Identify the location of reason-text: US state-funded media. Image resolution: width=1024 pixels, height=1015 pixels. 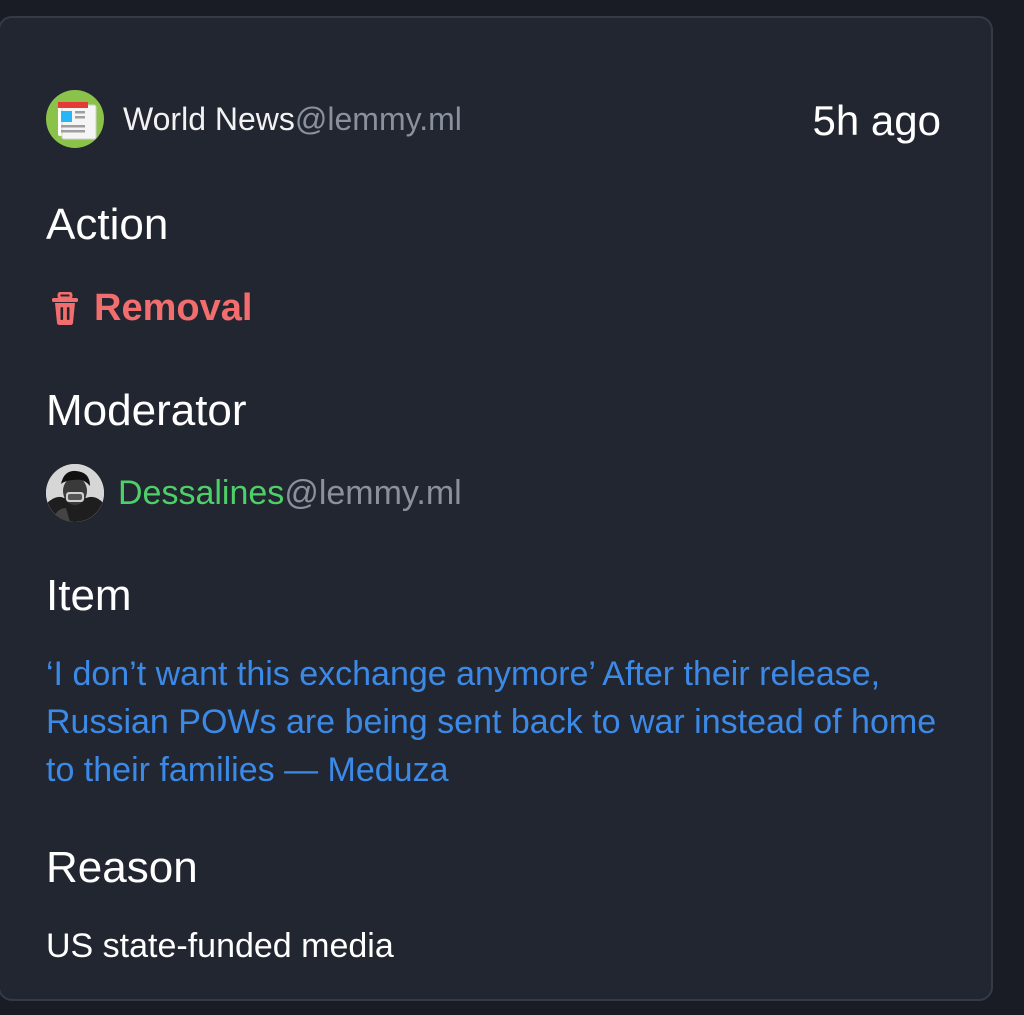
(220, 946).